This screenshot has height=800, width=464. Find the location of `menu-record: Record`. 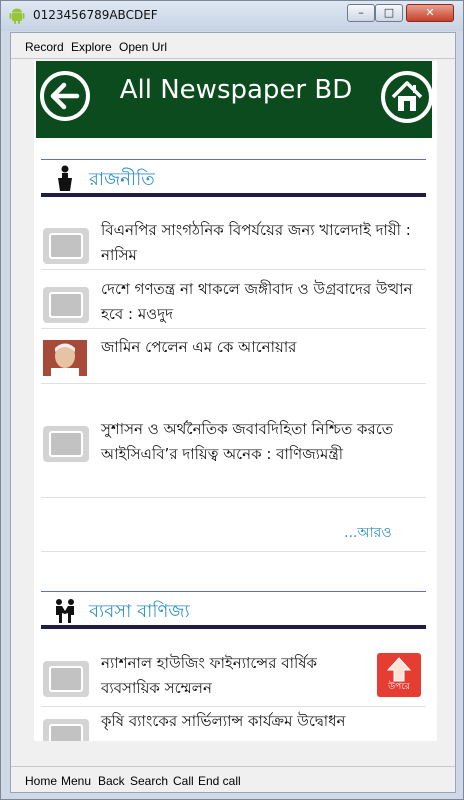

menu-record: Record is located at coordinates (44, 47).